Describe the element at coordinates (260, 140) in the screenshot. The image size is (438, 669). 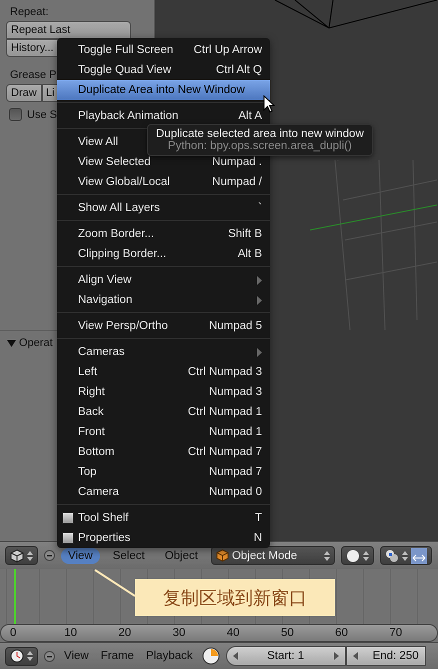
I see `tooltip: Duplicate selected area into new window Python: bpy.ops.screen.area_dupli()` at that location.